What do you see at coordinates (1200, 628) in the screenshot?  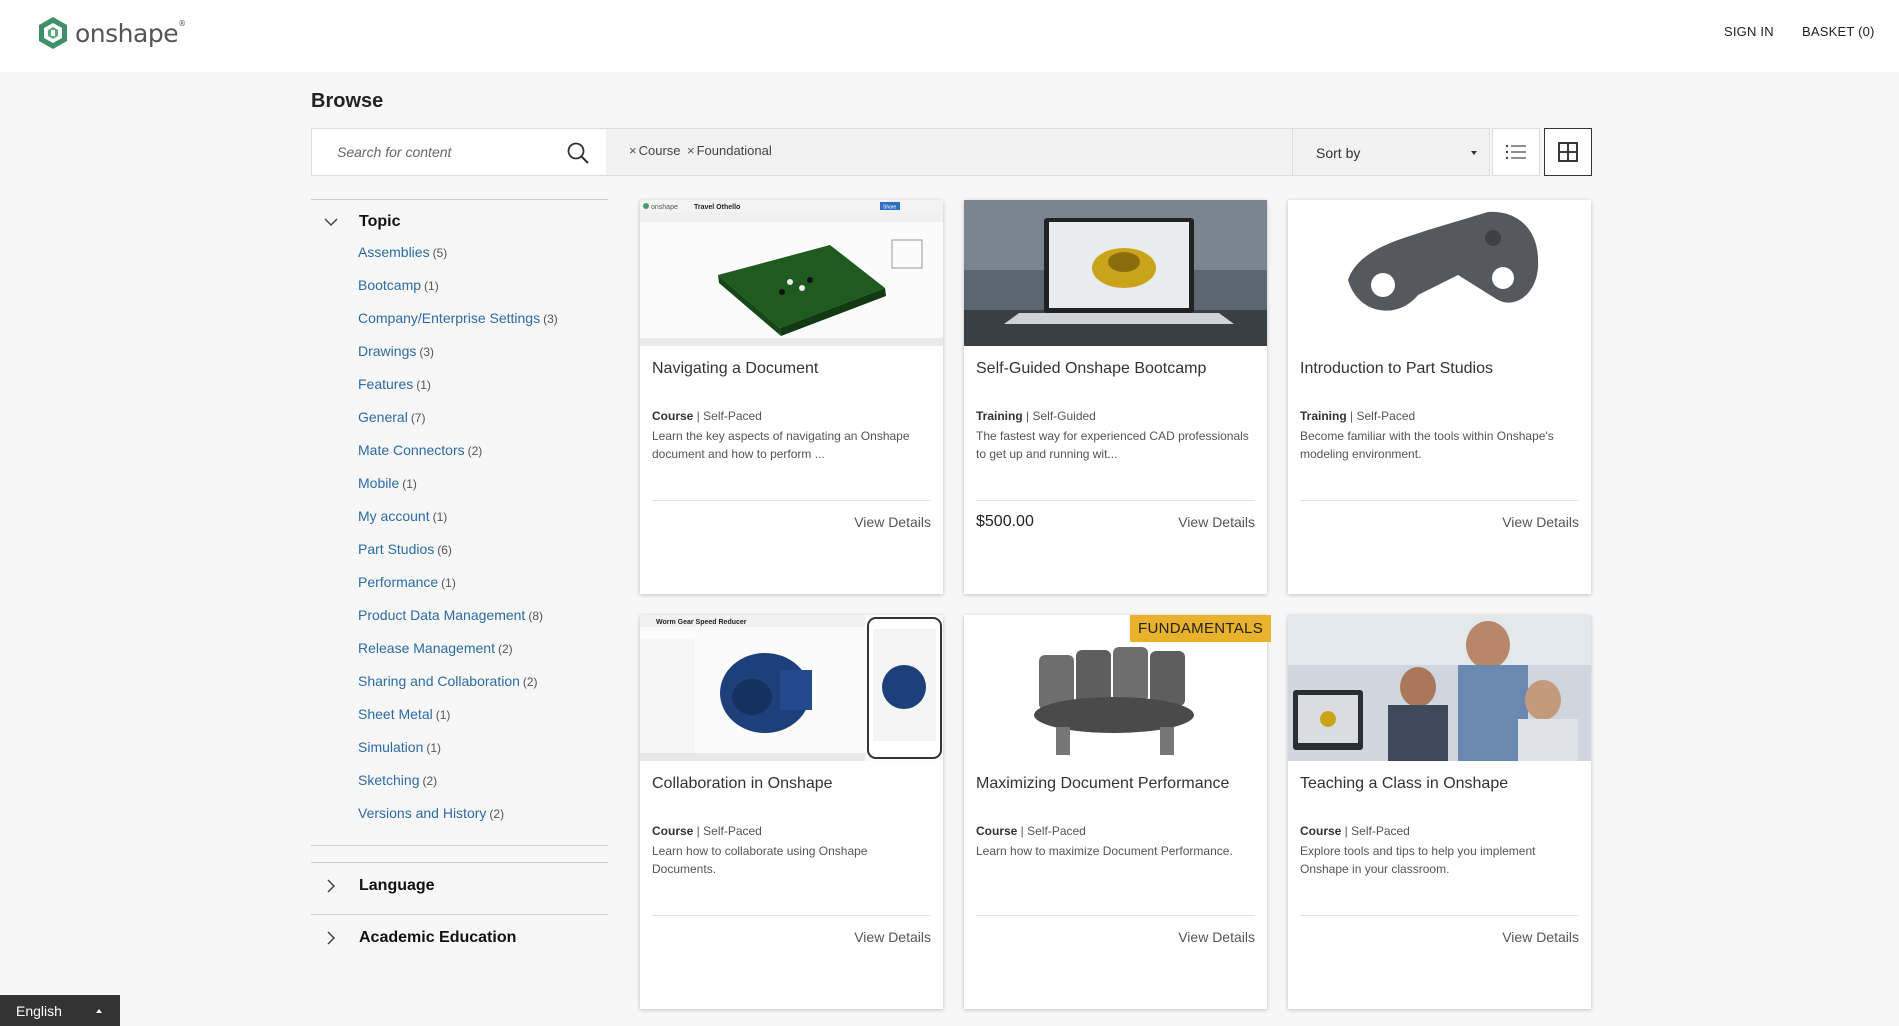 I see `fundamentals-badge: FUNDAMENTALS` at bounding box center [1200, 628].